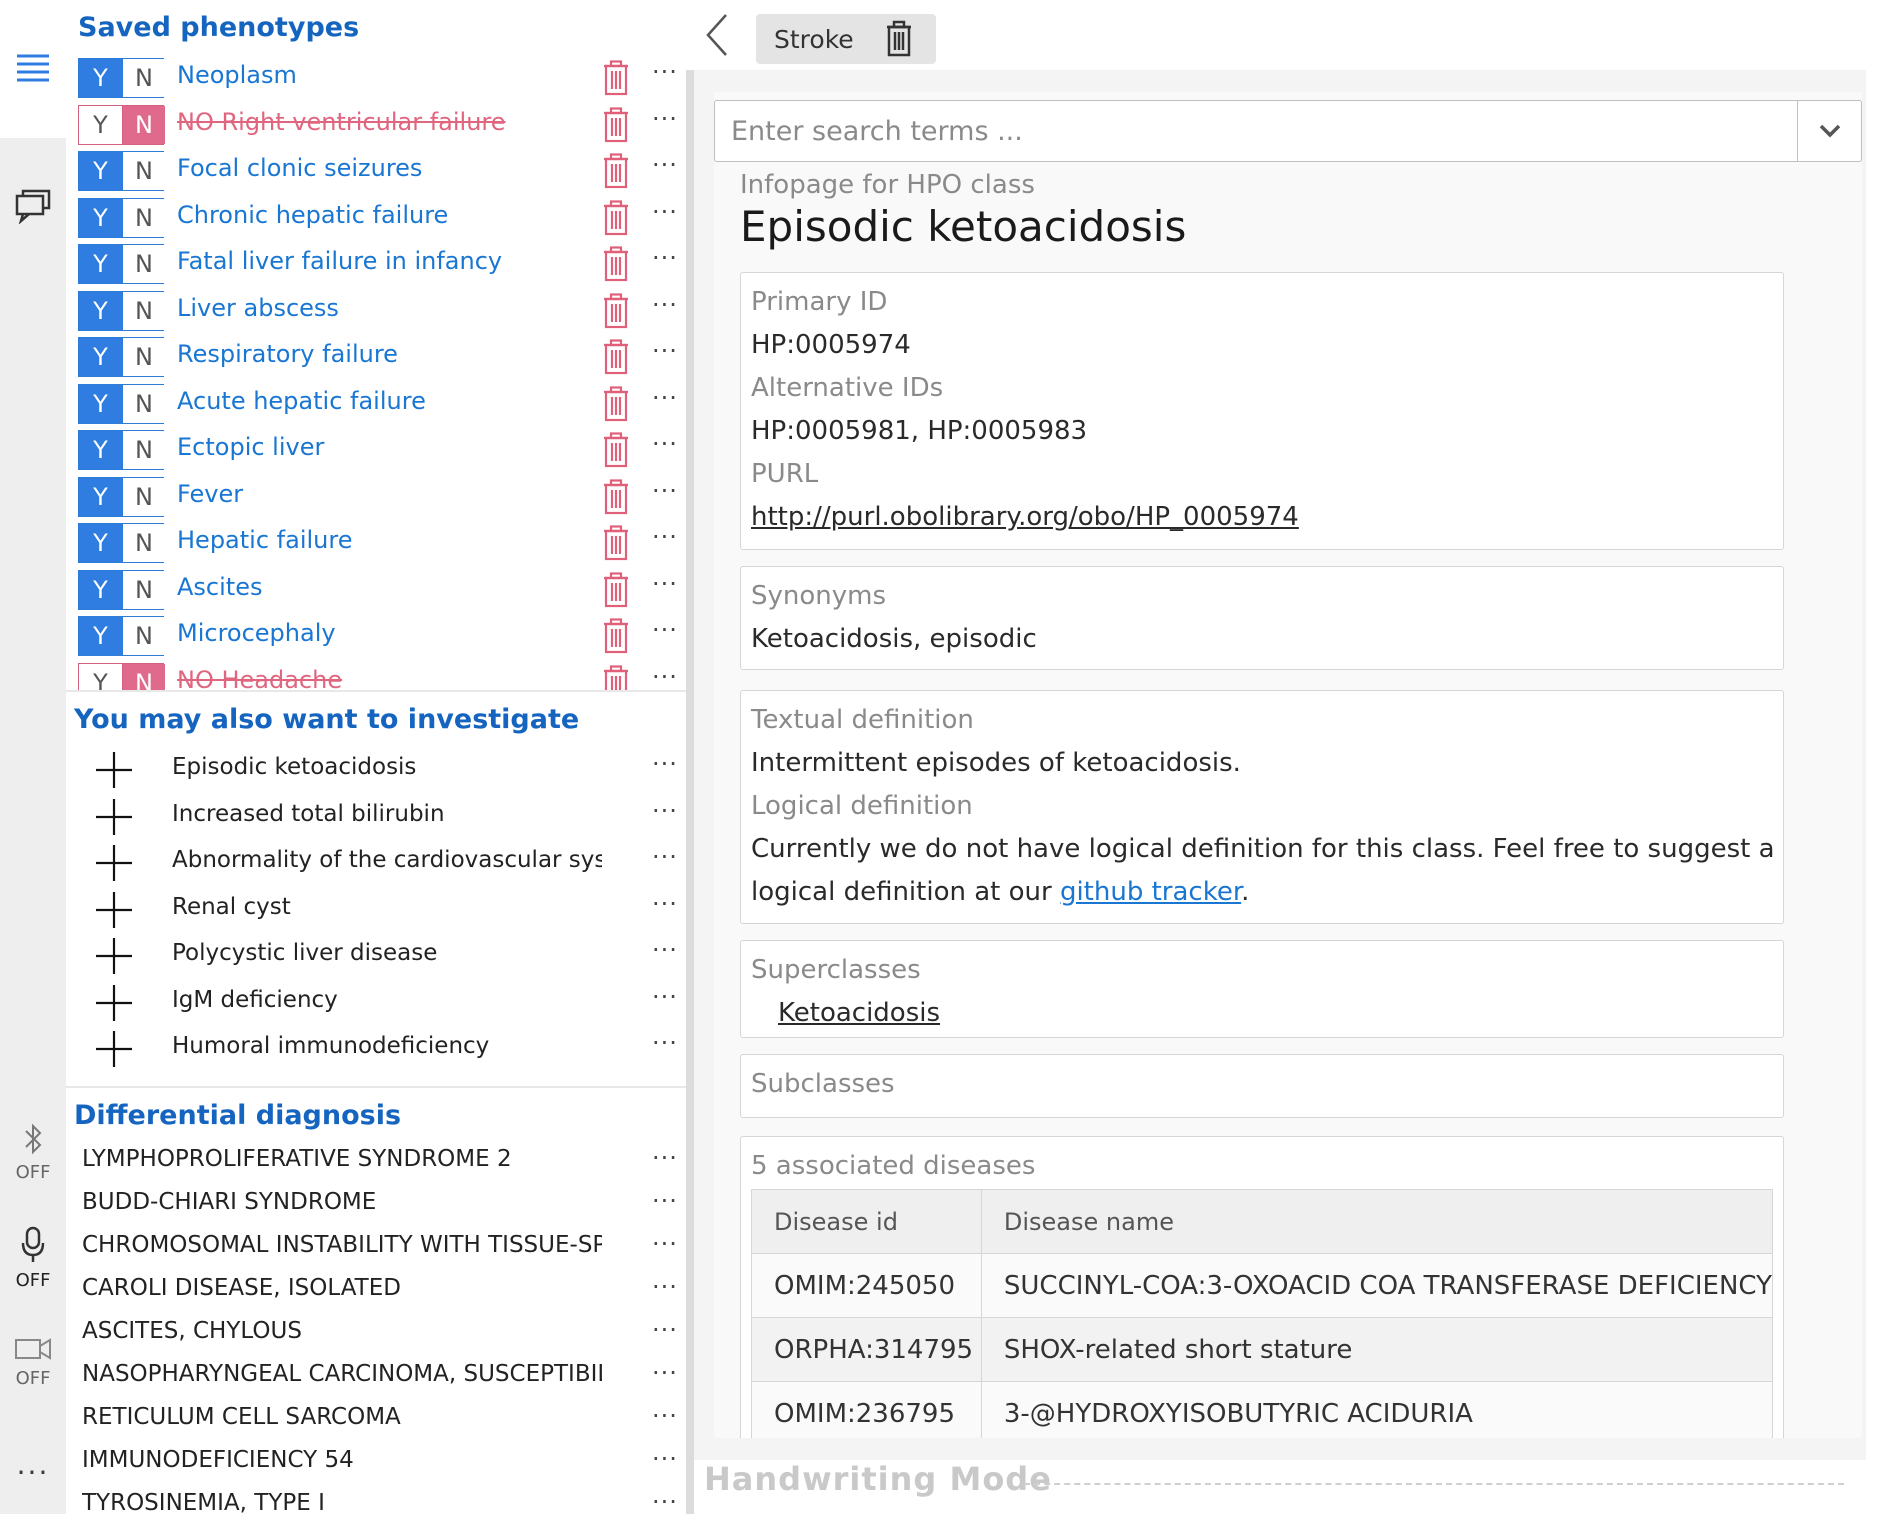 This screenshot has height=1514, width=1890. I want to click on diagnosis-label: CAROLI DISEASE, ISOLATED, so click(342, 1288).